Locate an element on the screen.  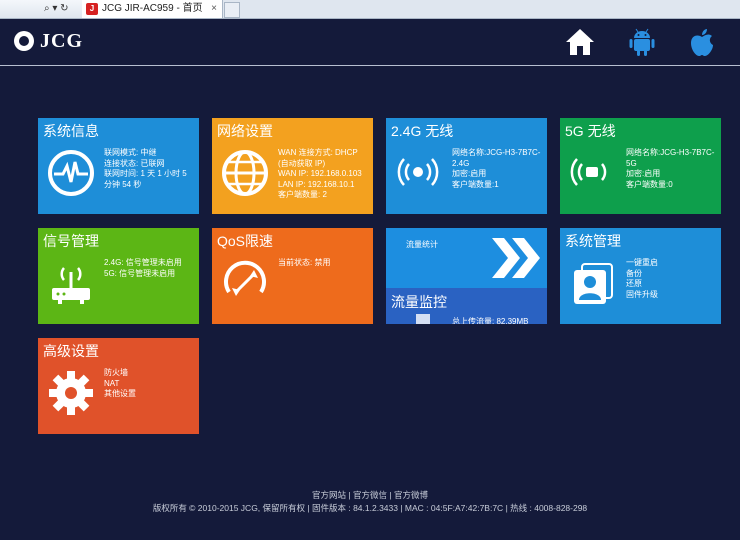
tile-title: 高级设置 is located at coordinates (71, 351).